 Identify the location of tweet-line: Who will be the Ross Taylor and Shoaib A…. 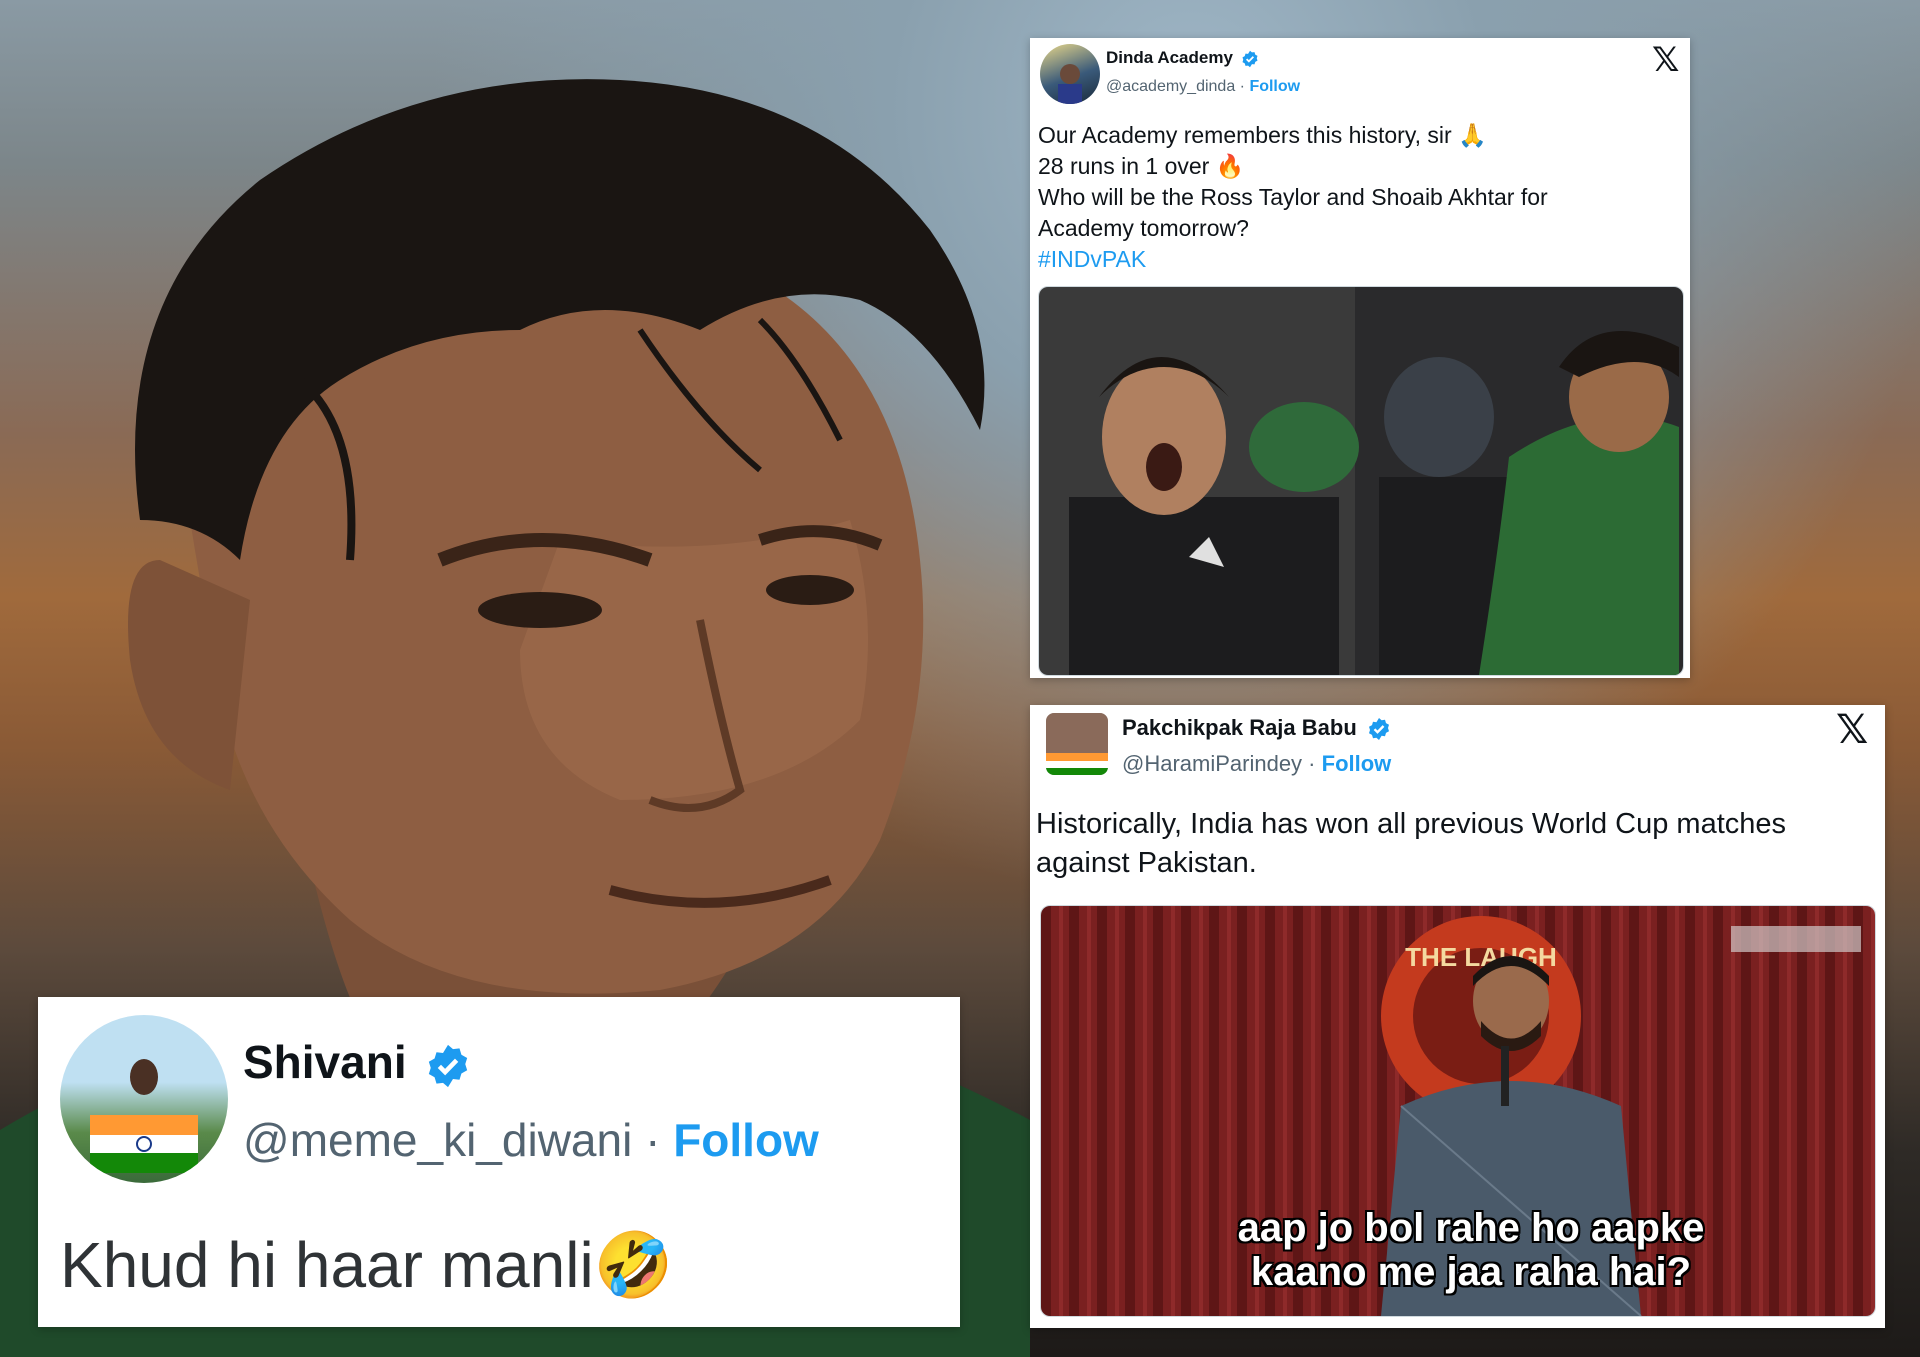
(1293, 197).